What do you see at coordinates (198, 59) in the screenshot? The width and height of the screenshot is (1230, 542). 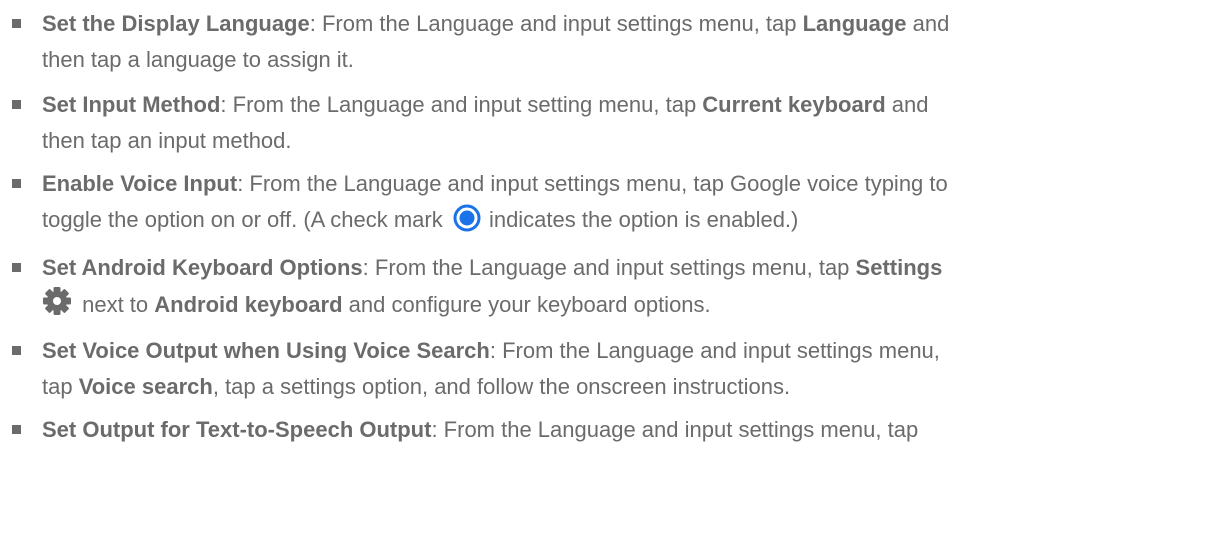 I see `item-text: then tap a language to assign it.` at bounding box center [198, 59].